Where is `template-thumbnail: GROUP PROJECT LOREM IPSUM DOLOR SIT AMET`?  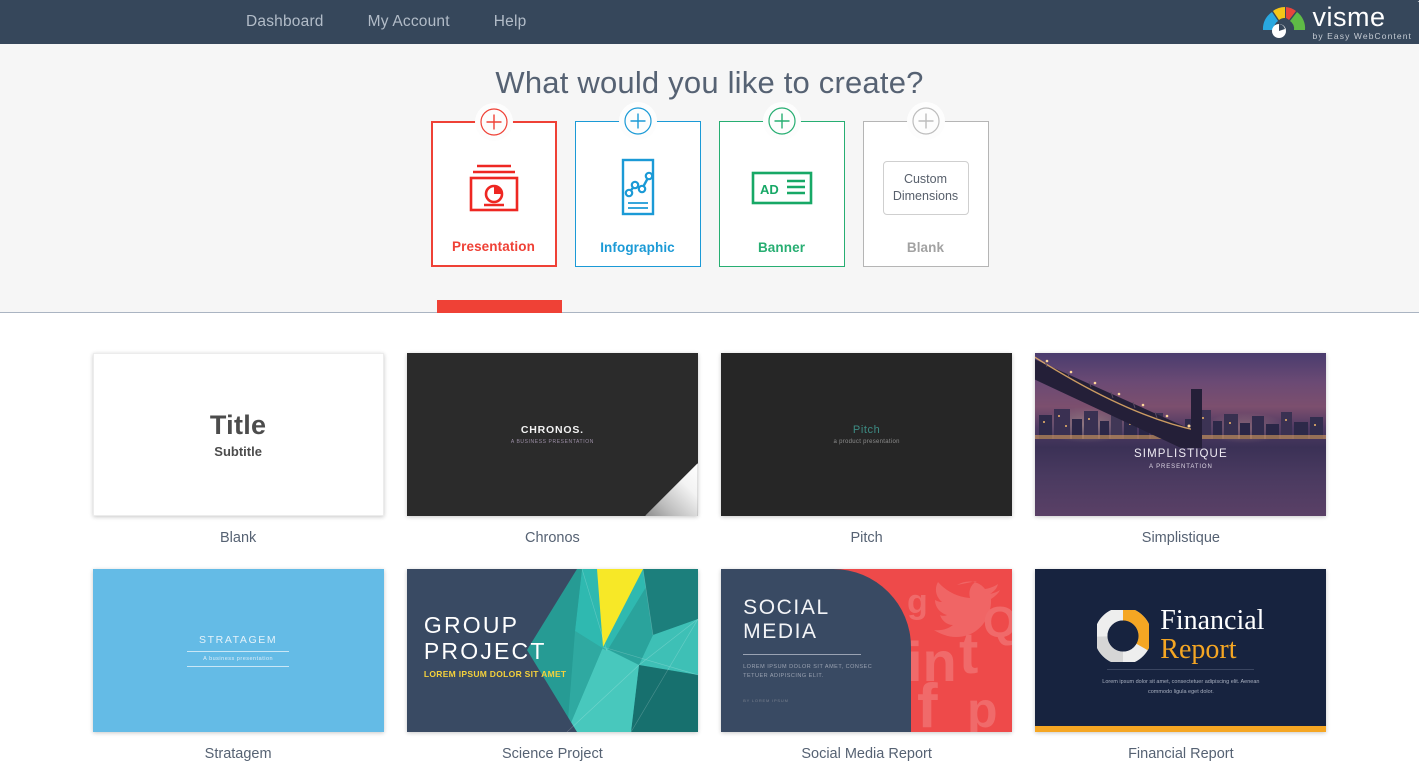 template-thumbnail: GROUP PROJECT LOREM IPSUM DOLOR SIT AMET is located at coordinates (552, 650).